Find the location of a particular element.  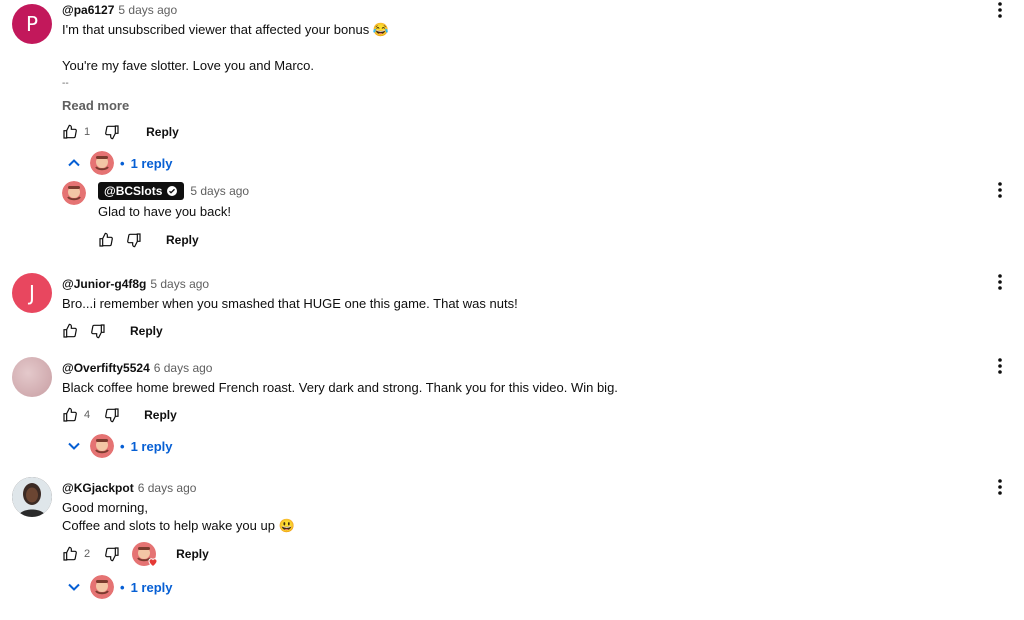

verified-icon is located at coordinates (172, 191).